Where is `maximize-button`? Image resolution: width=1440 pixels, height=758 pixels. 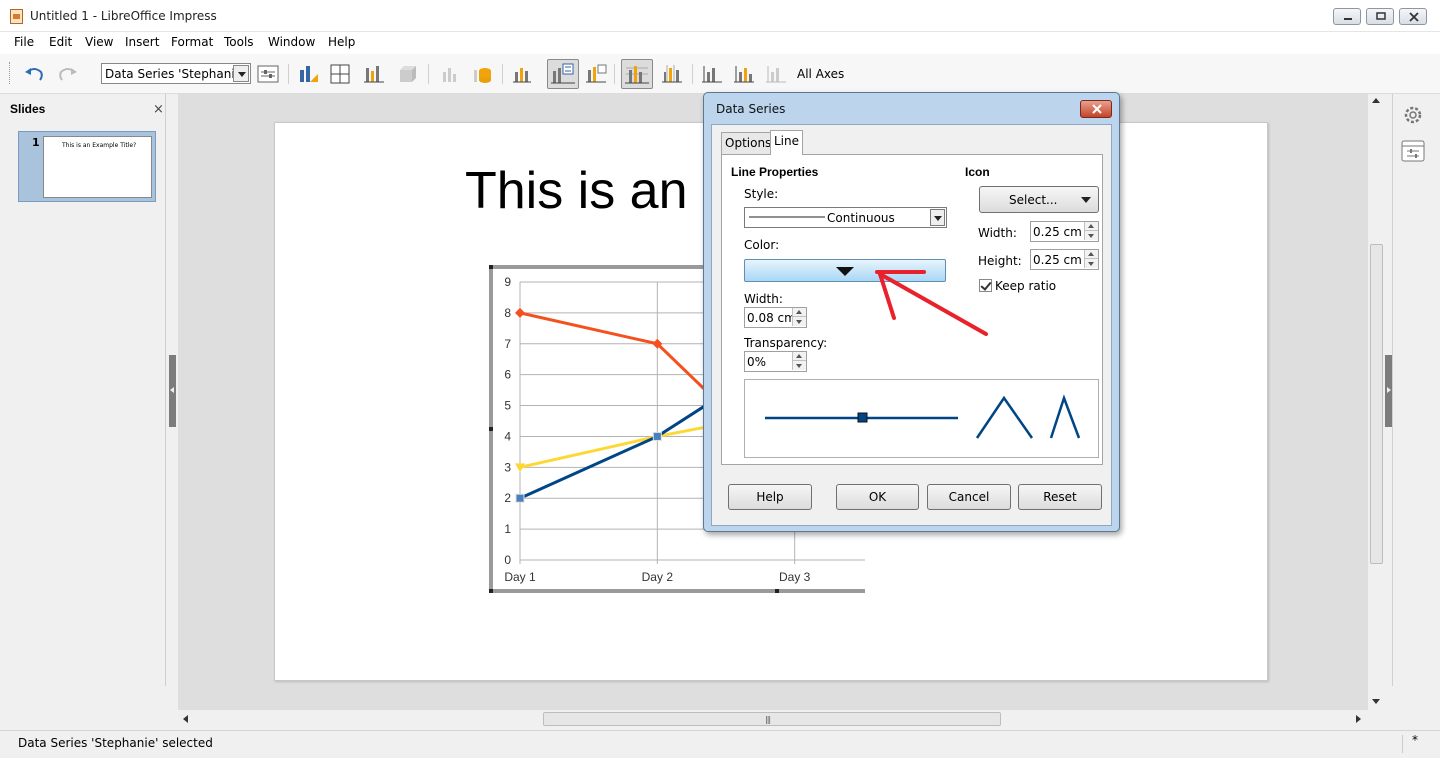
maximize-button is located at coordinates (1380, 16).